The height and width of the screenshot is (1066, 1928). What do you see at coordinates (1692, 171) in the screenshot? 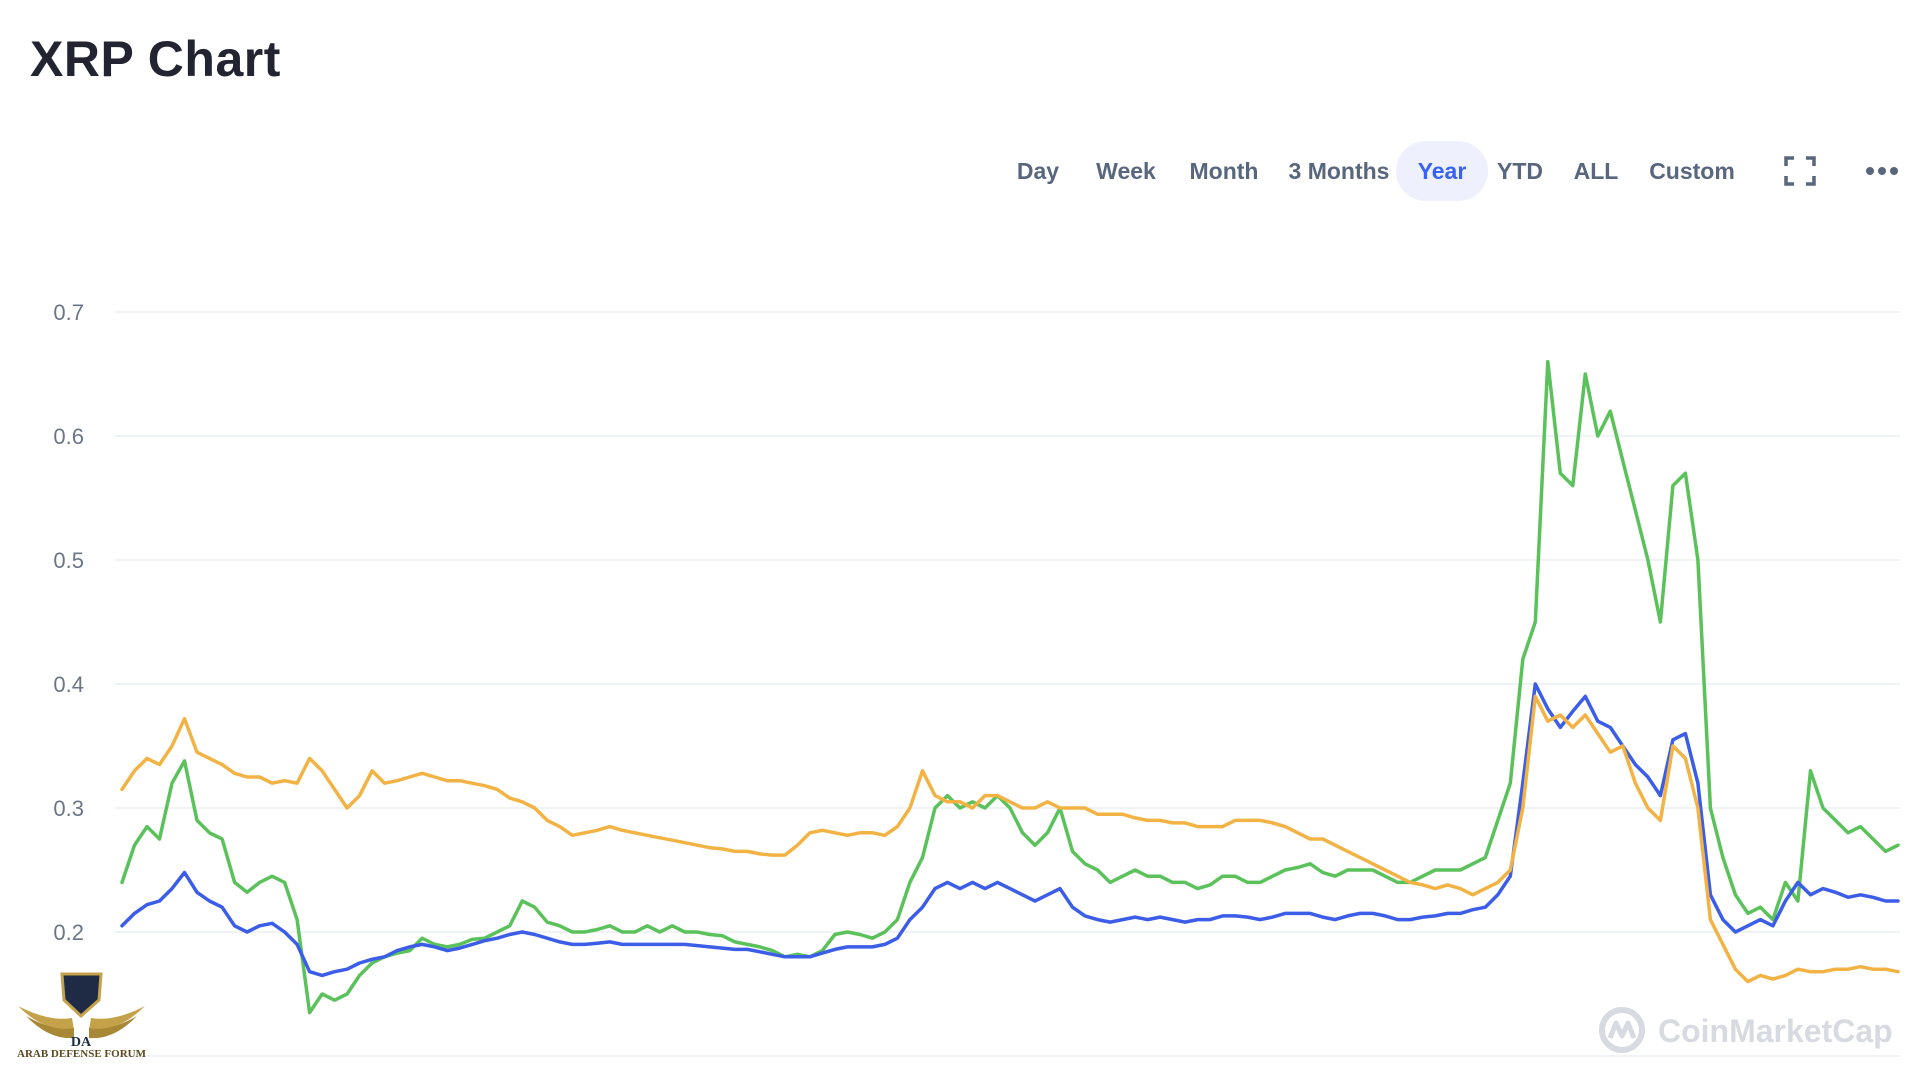
I see `tab-custom: Custom` at bounding box center [1692, 171].